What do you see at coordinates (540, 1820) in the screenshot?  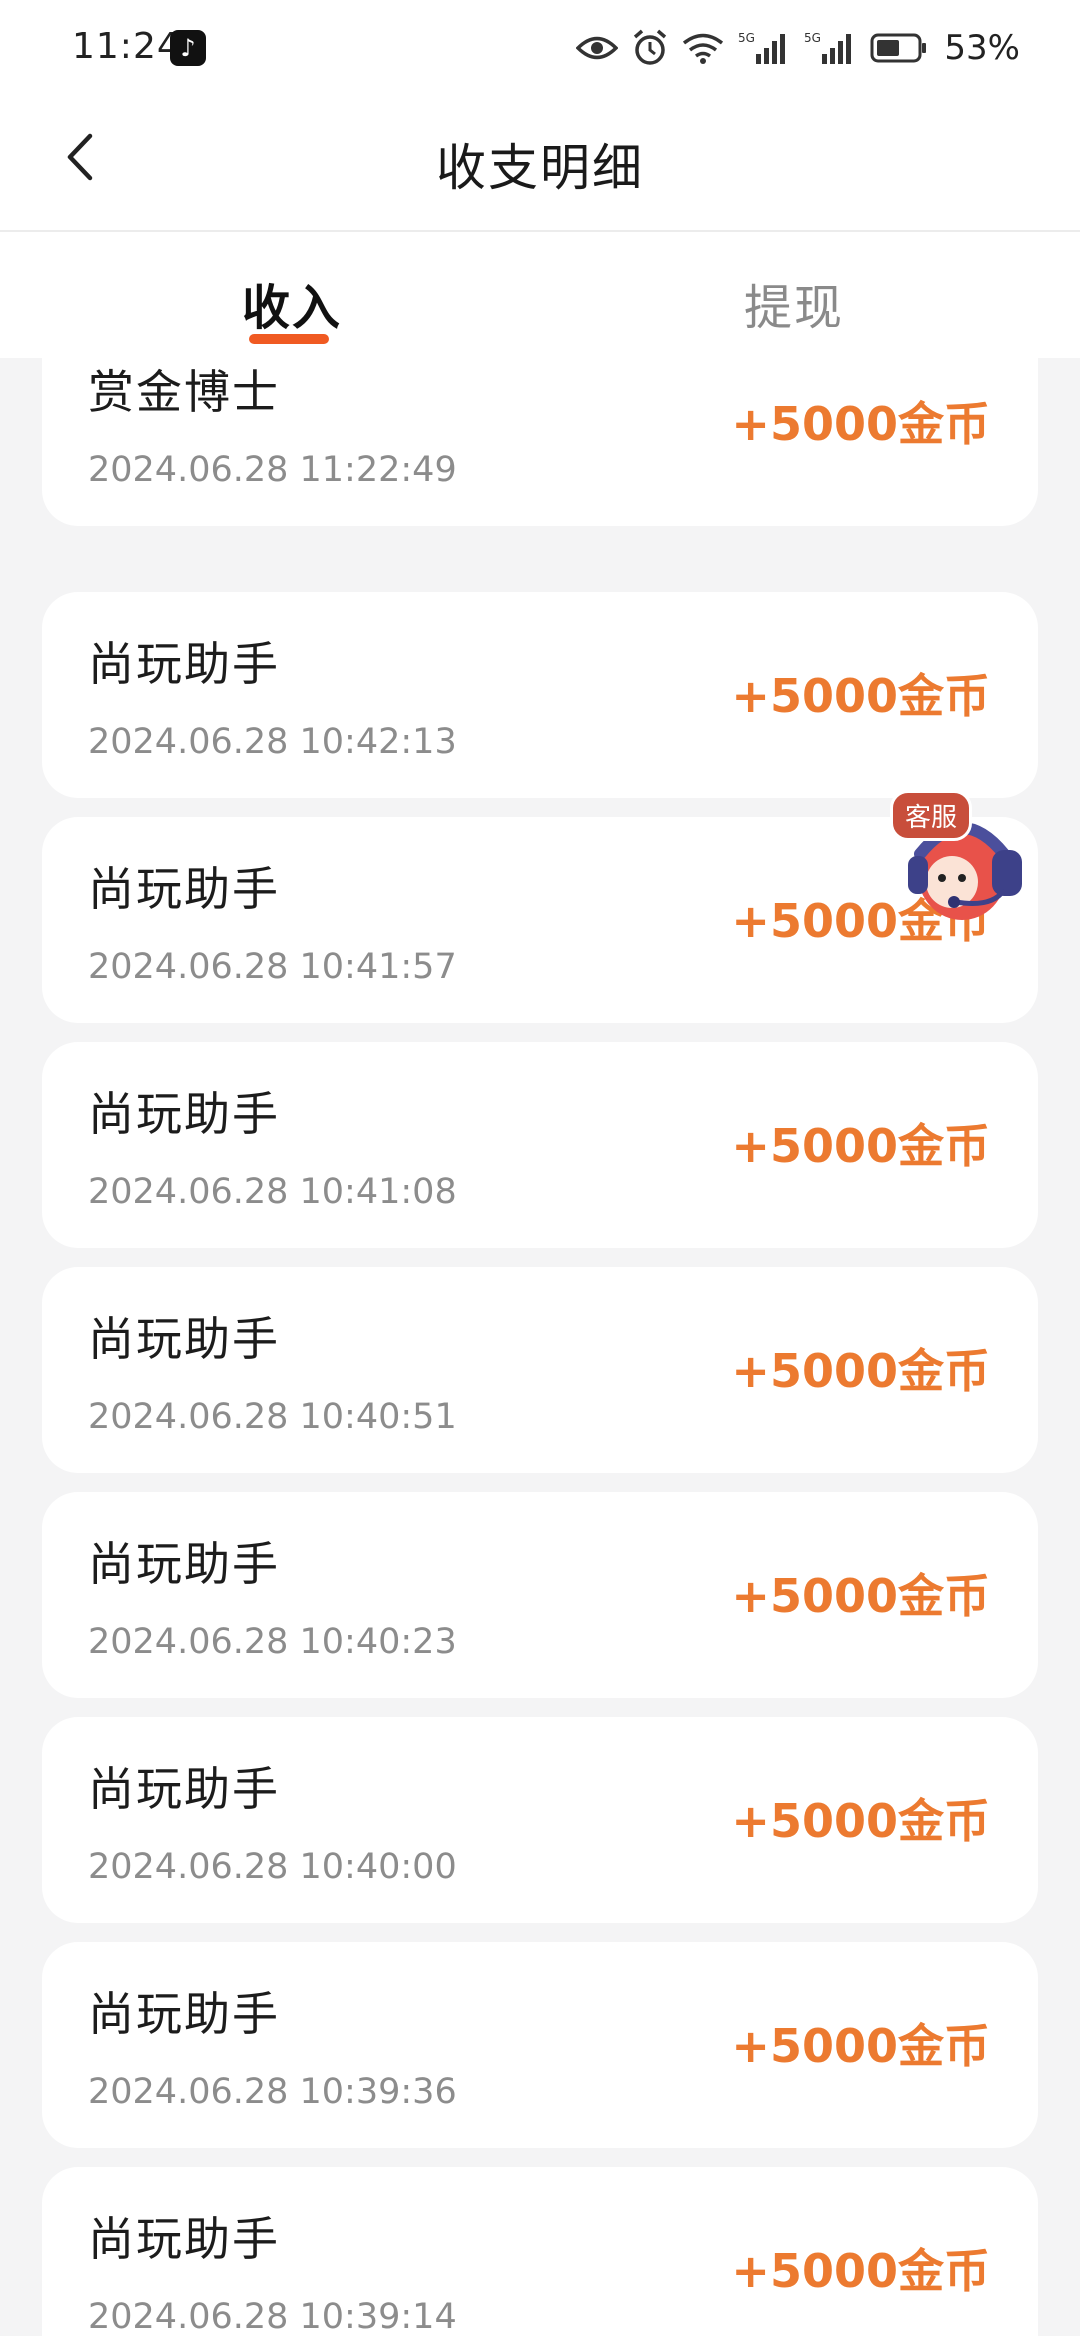 I see `list-item: 尚玩助手 2024.06.28 10:40:00 +5000金币` at bounding box center [540, 1820].